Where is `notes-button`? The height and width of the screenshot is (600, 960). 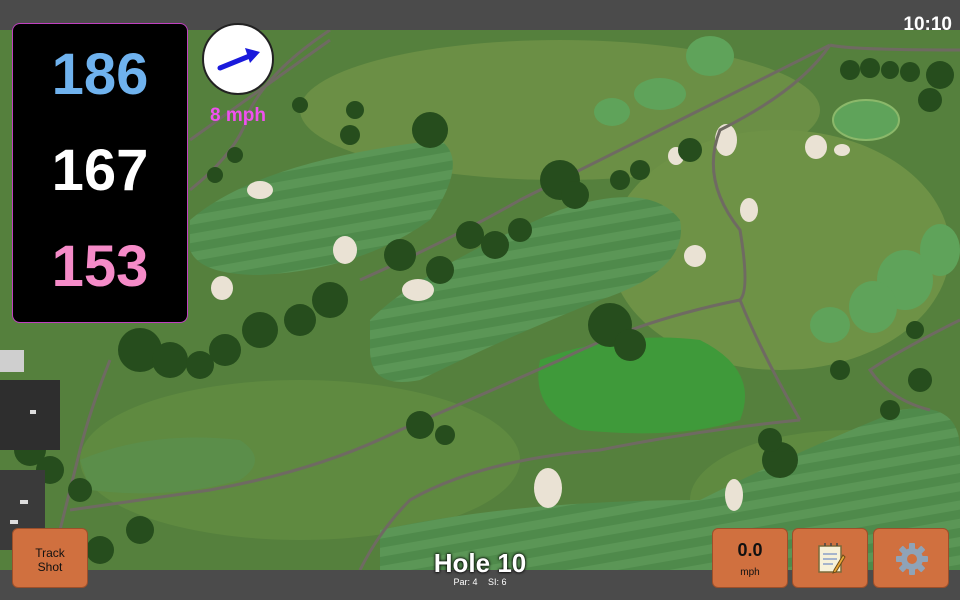
notes-button is located at coordinates (830, 558).